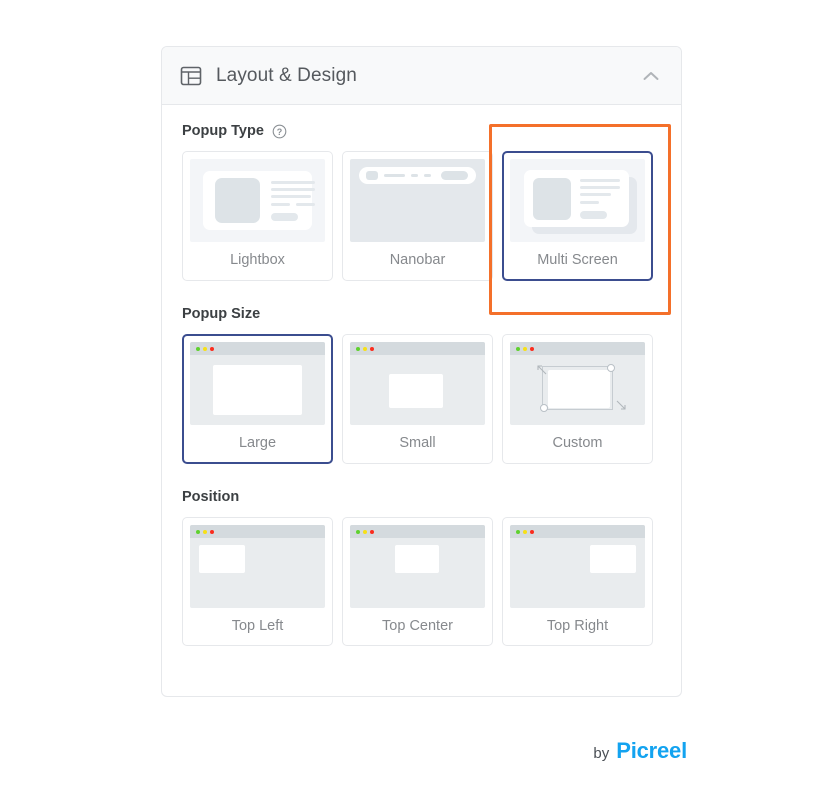 This screenshot has height=796, width=839. Describe the element at coordinates (601, 753) in the screenshot. I see `footer-by-label: by` at that location.